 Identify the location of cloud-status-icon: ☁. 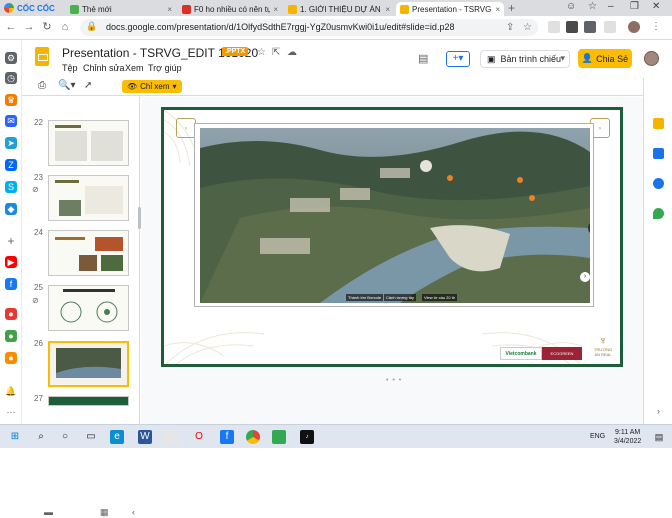
(292, 52).